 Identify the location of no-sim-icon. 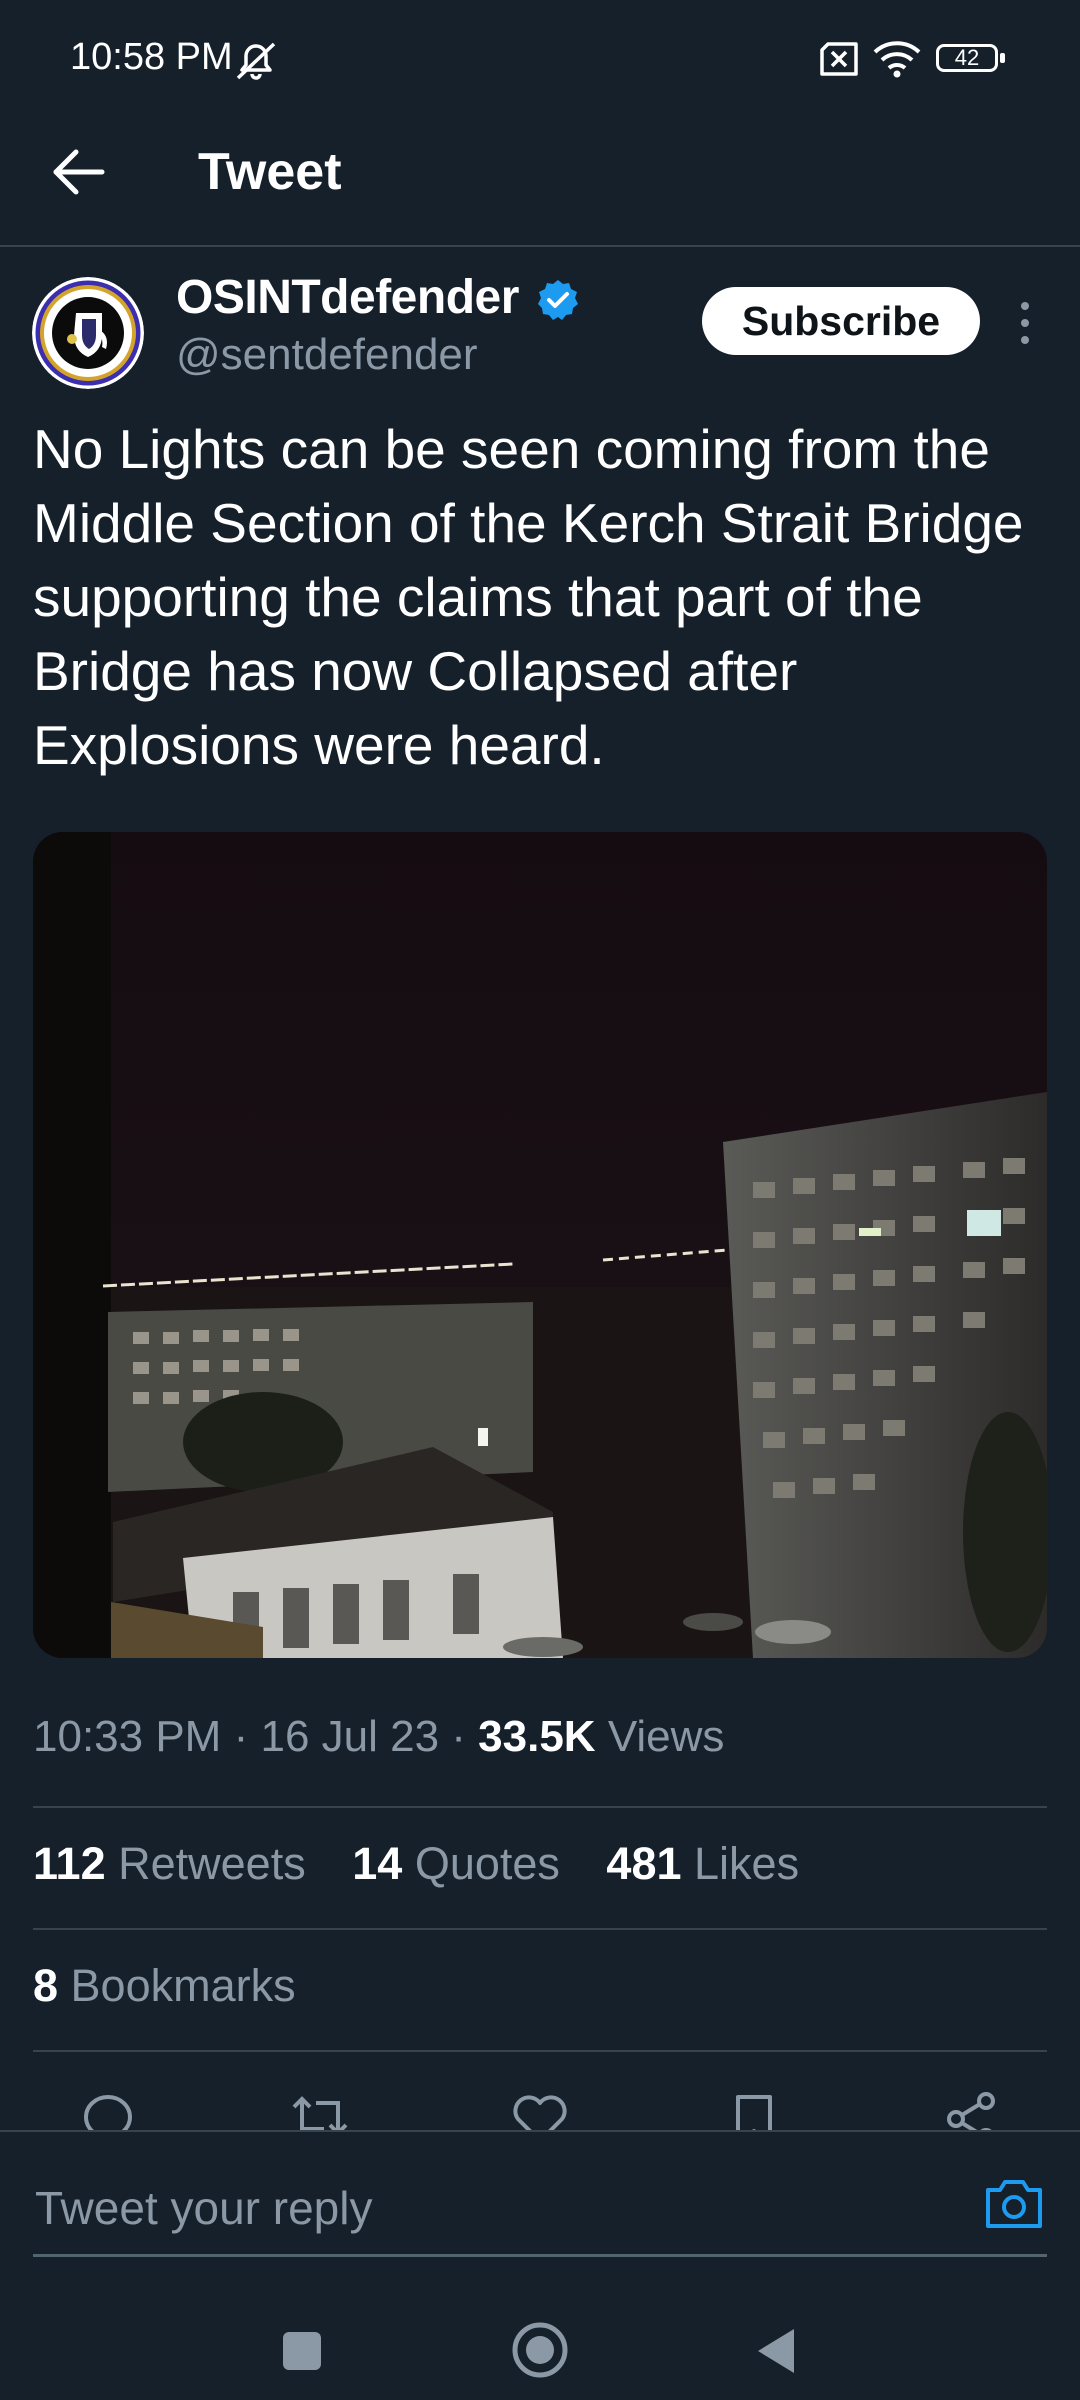
(839, 59).